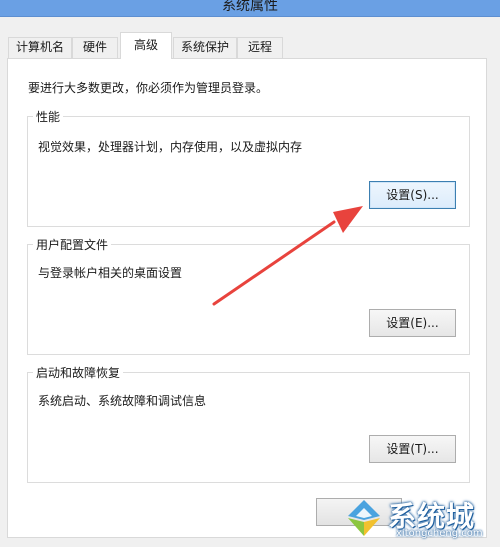 This screenshot has width=500, height=547. What do you see at coordinates (364, 518) in the screenshot?
I see `watermark-logo-icon` at bounding box center [364, 518].